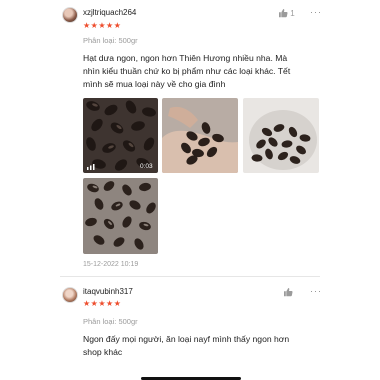 The height and width of the screenshot is (380, 380). Describe the element at coordinates (146, 166) in the screenshot. I see `video-duration: 0:03` at that location.